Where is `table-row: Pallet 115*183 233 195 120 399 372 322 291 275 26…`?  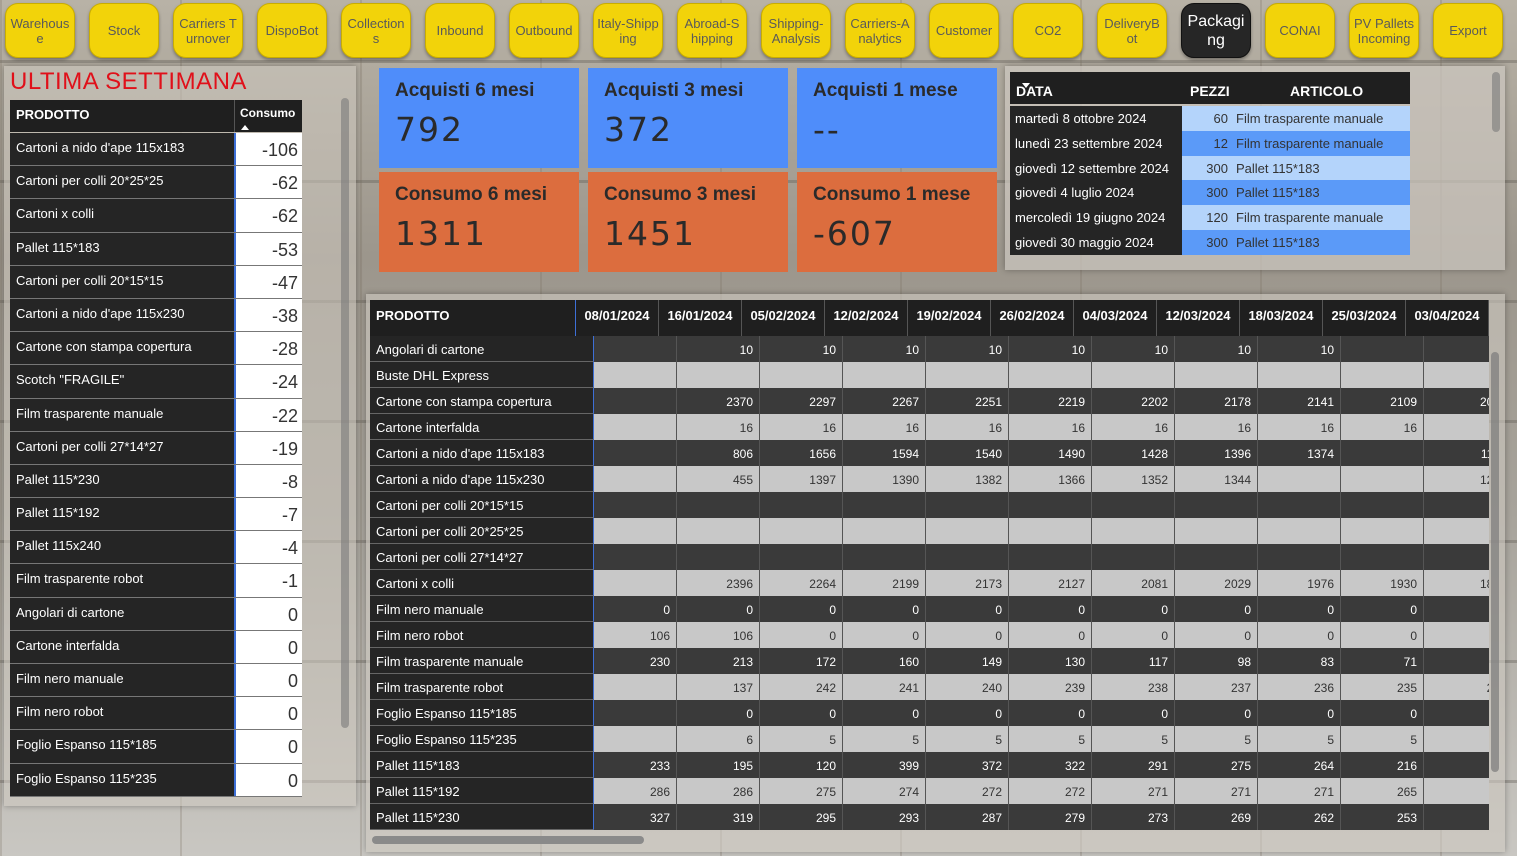 table-row: Pallet 115*183 233 195 120 399 372 322 291 275 26… is located at coordinates (929, 765).